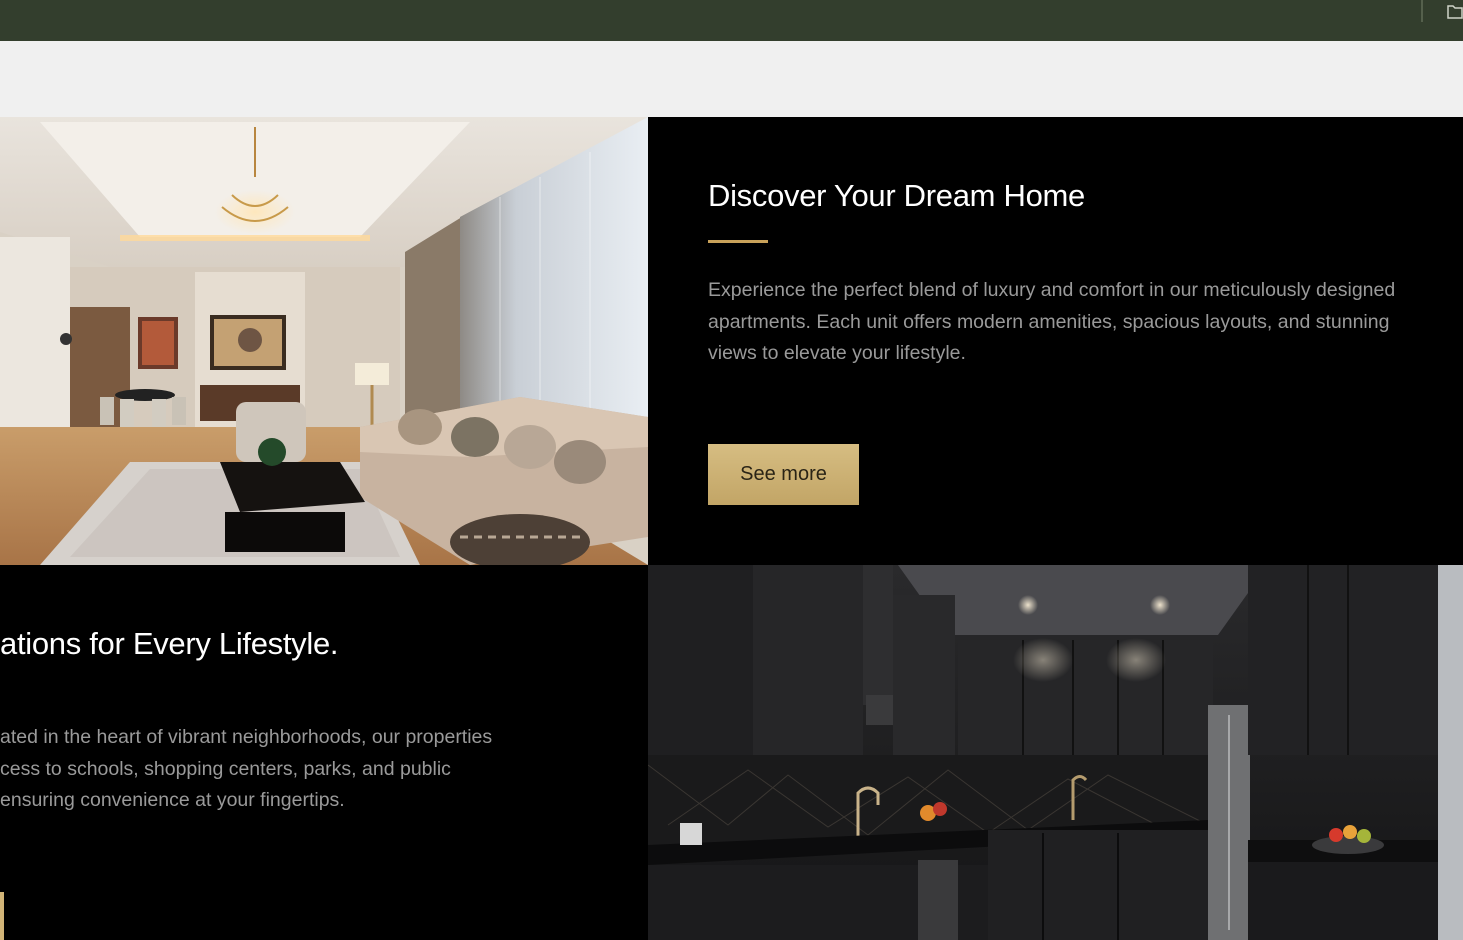 The height and width of the screenshot is (940, 1463). Describe the element at coordinates (1455, 10) in the screenshot. I see `folder-icon` at that location.